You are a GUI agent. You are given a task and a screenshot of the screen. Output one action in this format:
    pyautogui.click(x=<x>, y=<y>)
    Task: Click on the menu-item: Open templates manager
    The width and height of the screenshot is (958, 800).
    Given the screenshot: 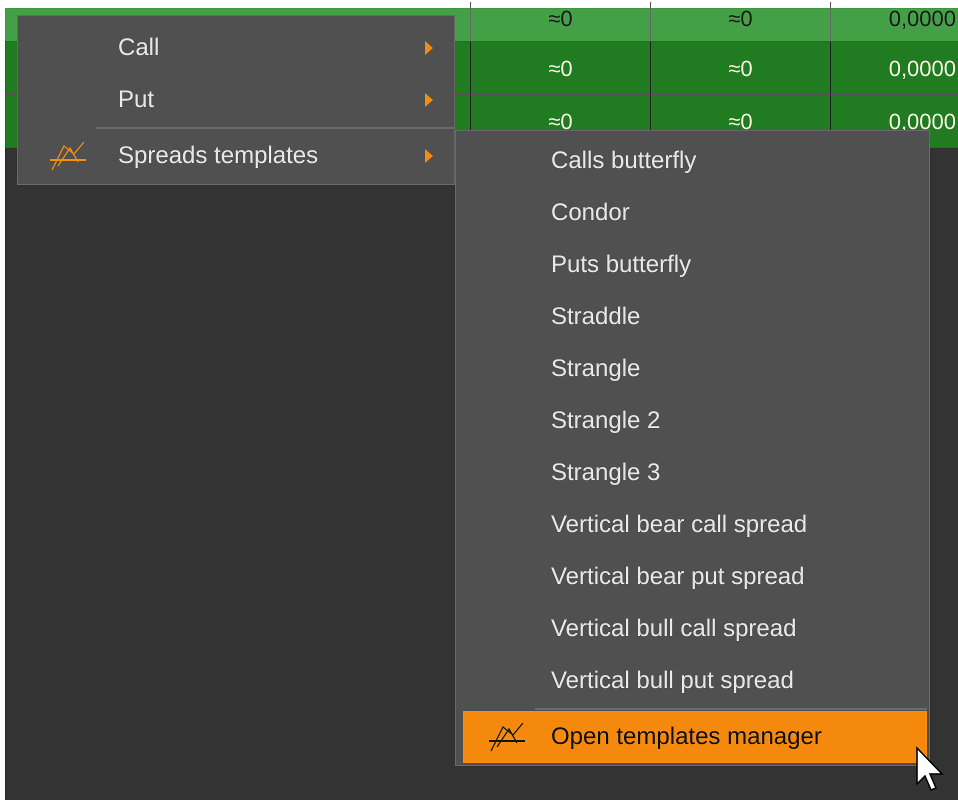 What is the action you would take?
    pyautogui.click(x=695, y=737)
    